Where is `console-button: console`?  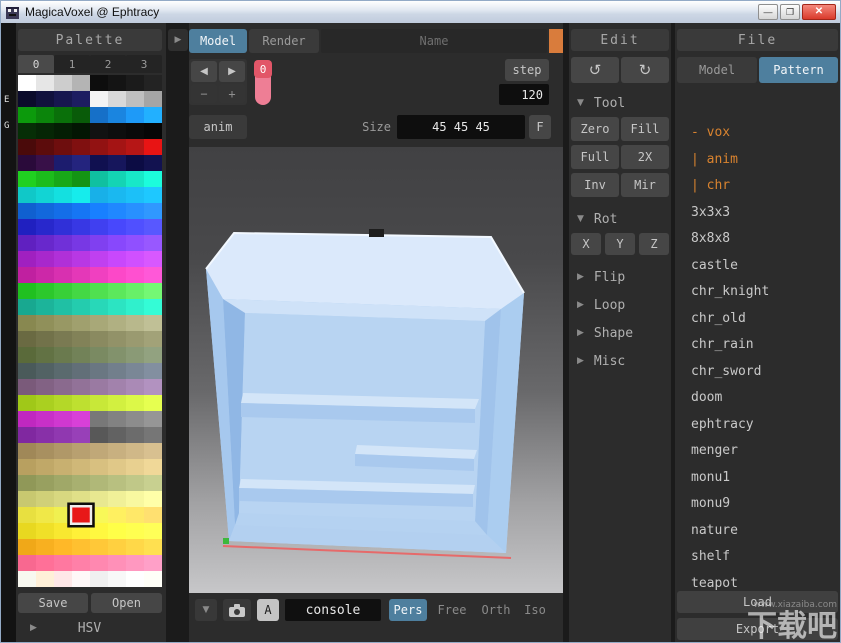
console-button: console is located at coordinates (333, 610).